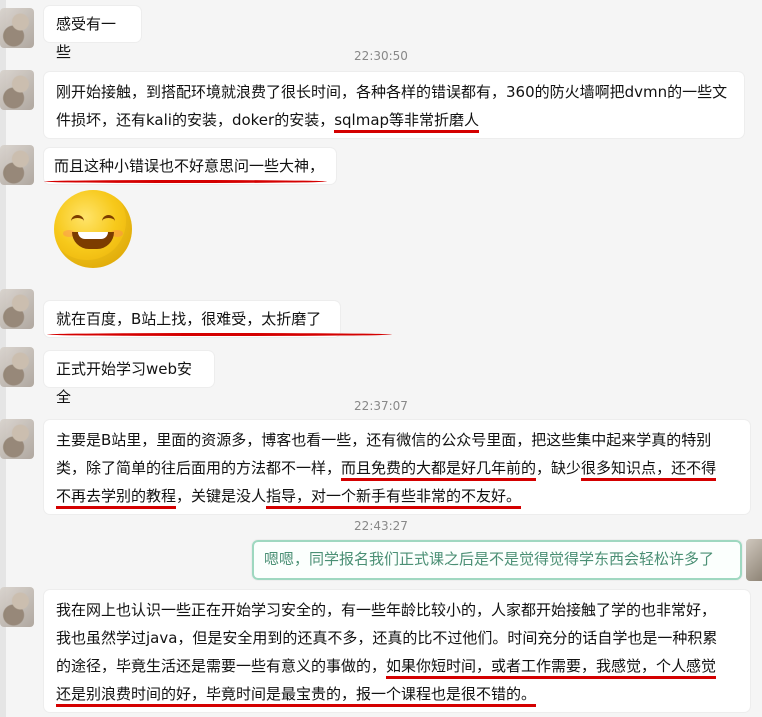  What do you see at coordinates (559, 468) in the screenshot?
I see `message-text: ，缺少` at bounding box center [559, 468].